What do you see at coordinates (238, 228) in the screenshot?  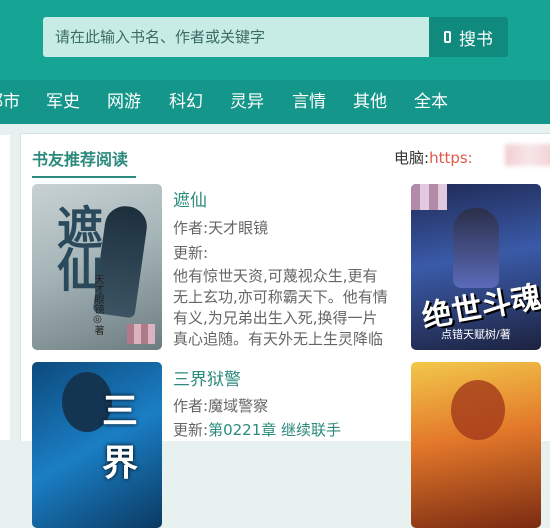 I see `author-name: 天才眼镜` at bounding box center [238, 228].